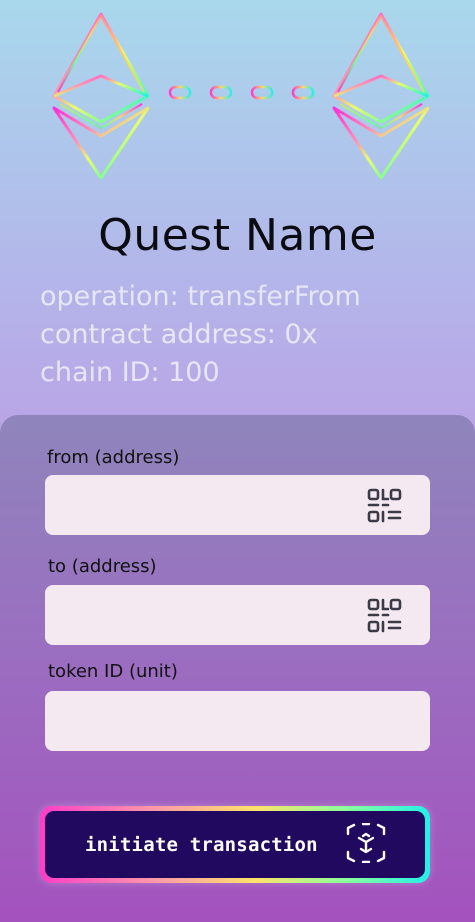 The height and width of the screenshot is (922, 475). Describe the element at coordinates (130, 372) in the screenshot. I see `chain-id-line: chain ID: 100` at that location.